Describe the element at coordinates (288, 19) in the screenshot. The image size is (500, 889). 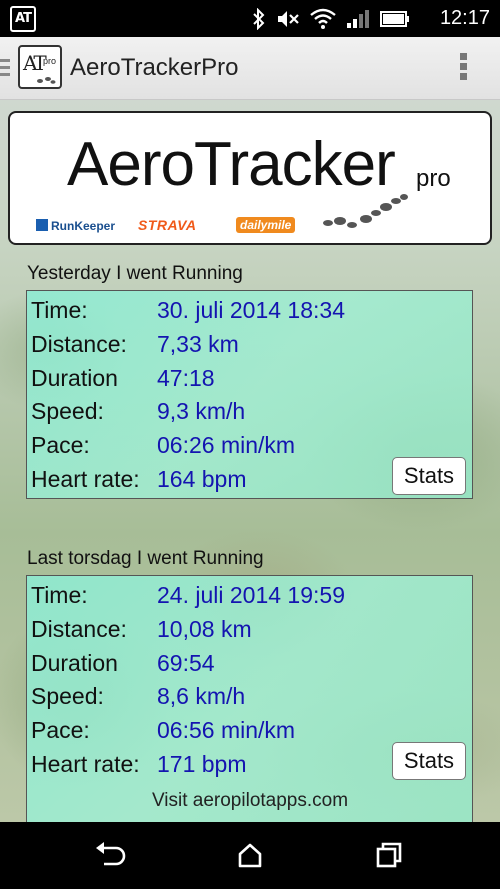
I see `mute-icon` at that location.